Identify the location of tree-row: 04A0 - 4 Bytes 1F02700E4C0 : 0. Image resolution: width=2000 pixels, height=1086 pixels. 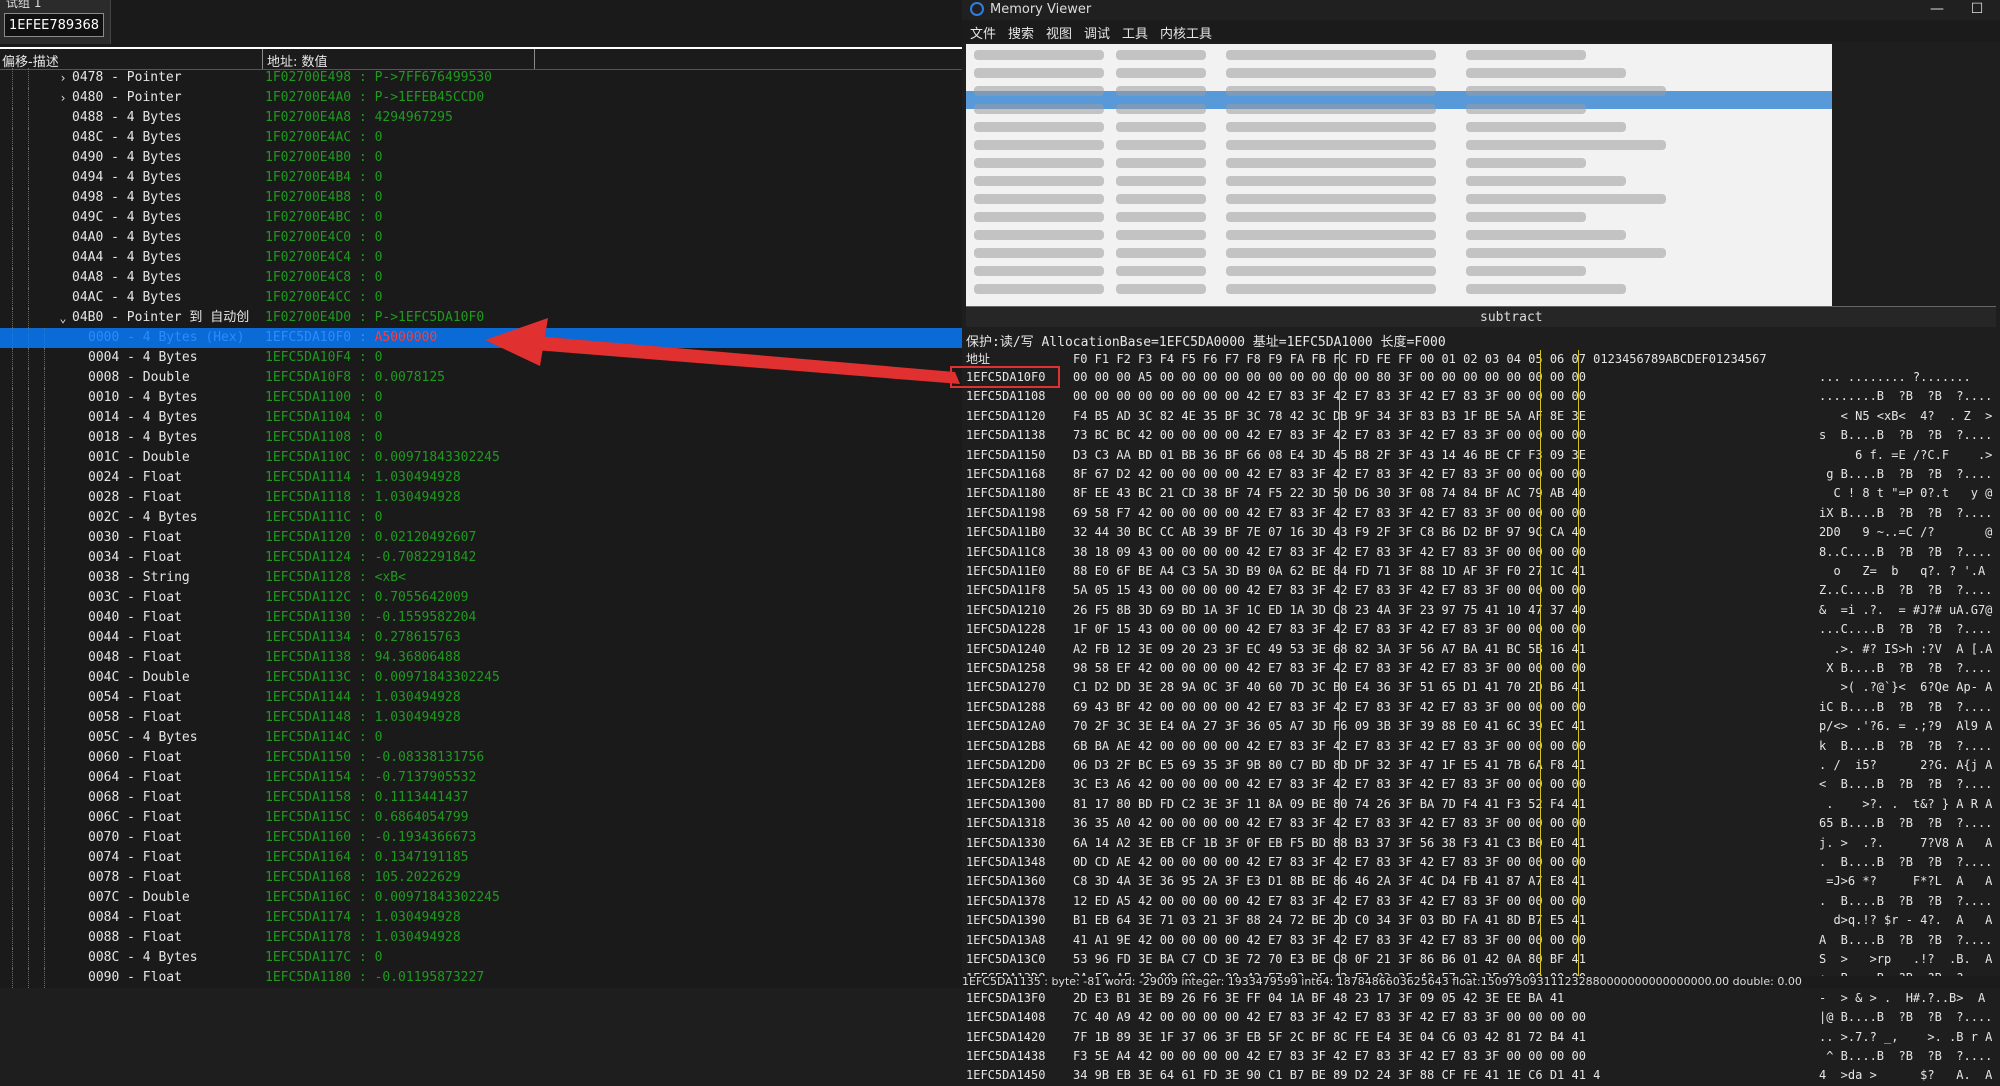
(481, 238).